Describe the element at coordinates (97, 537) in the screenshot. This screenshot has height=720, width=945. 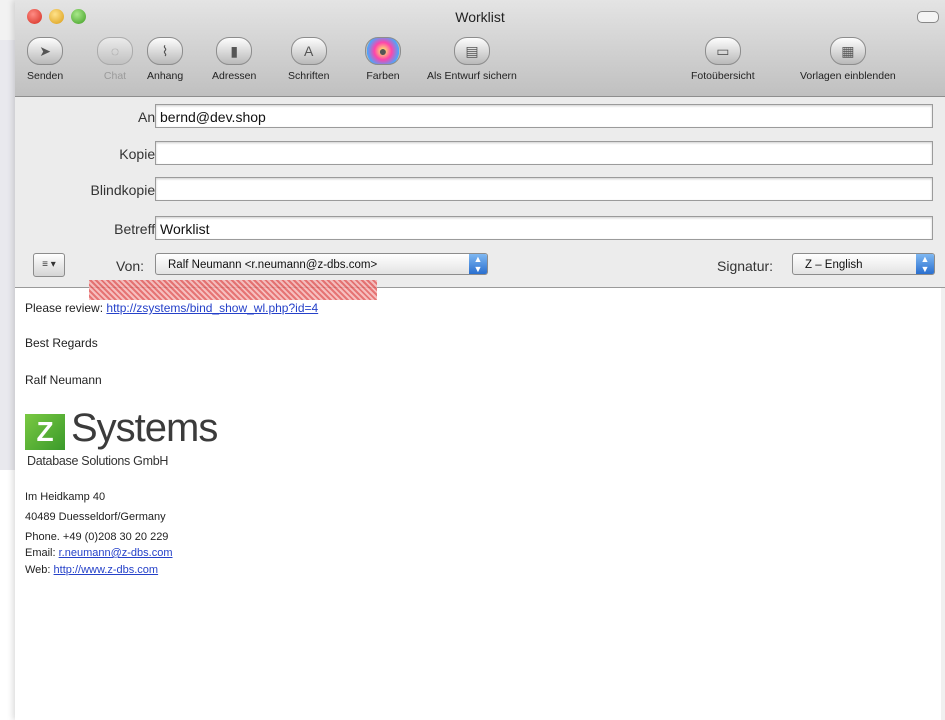
I see `phone-line: Phone. +49 (0)208 30 20 229` at that location.